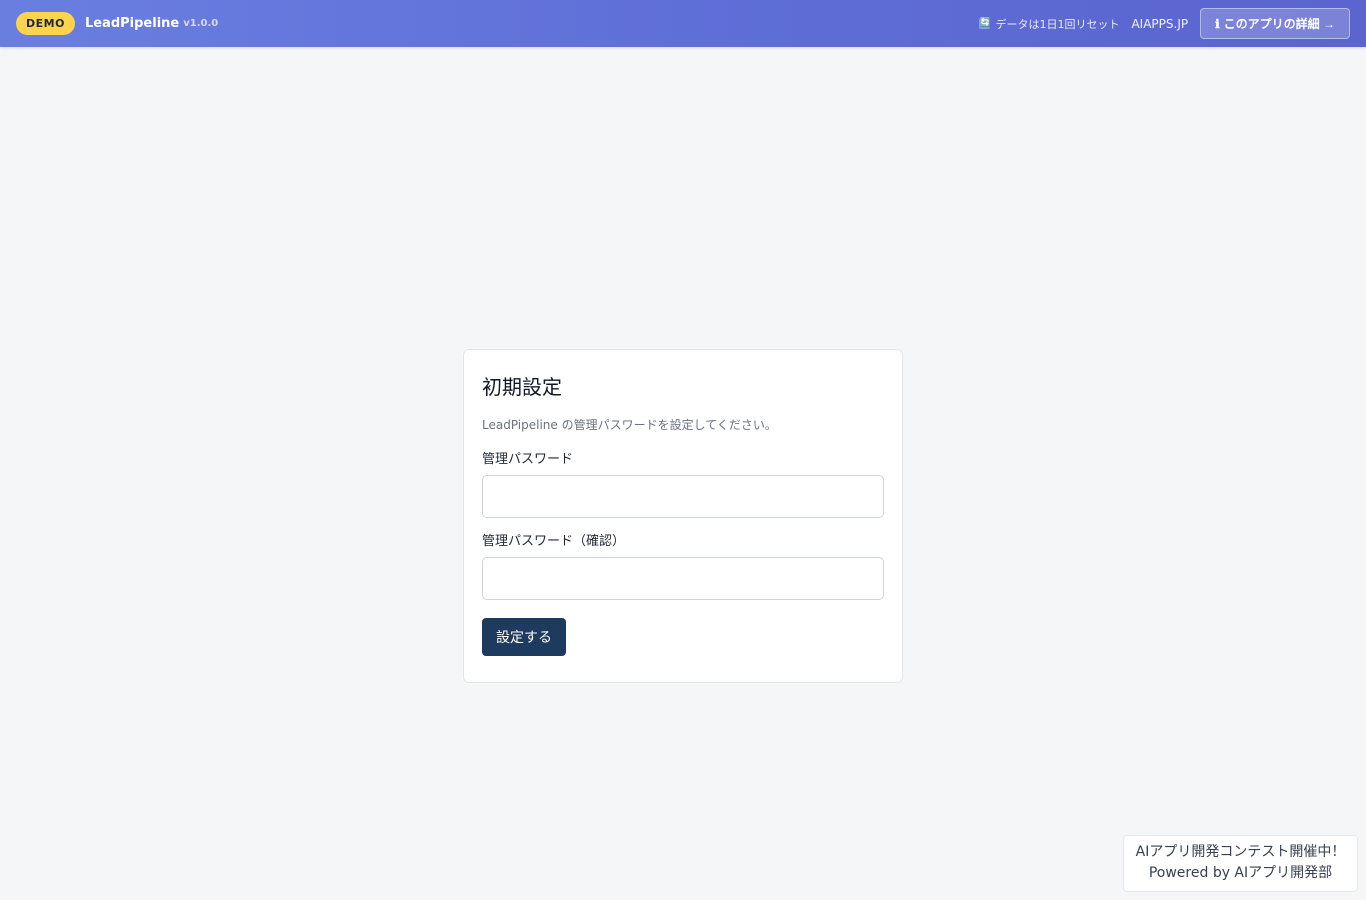  I want to click on password-confirm-input, so click(683, 578).